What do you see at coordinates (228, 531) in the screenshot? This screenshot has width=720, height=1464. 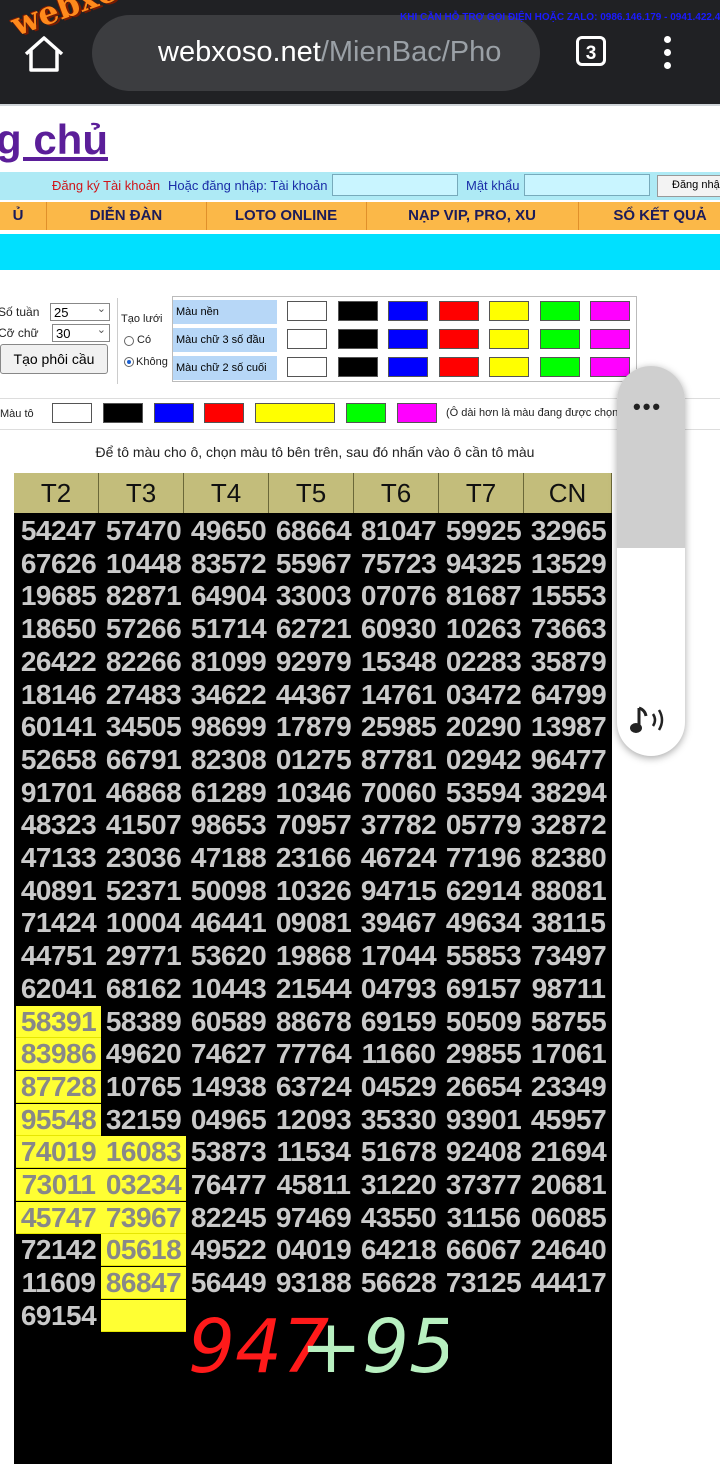 I see `table-cell: 49650` at bounding box center [228, 531].